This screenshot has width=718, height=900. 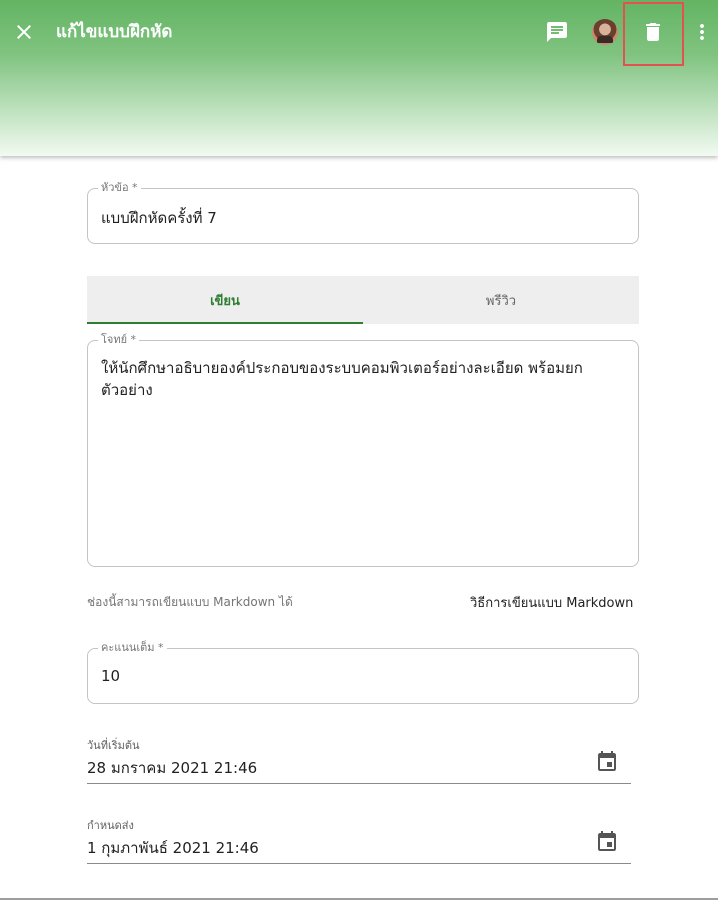 What do you see at coordinates (359, 760) in the screenshot?
I see `start-date-field: วันที่เริ่มต้น 28 มกราคม 2021 21:46` at bounding box center [359, 760].